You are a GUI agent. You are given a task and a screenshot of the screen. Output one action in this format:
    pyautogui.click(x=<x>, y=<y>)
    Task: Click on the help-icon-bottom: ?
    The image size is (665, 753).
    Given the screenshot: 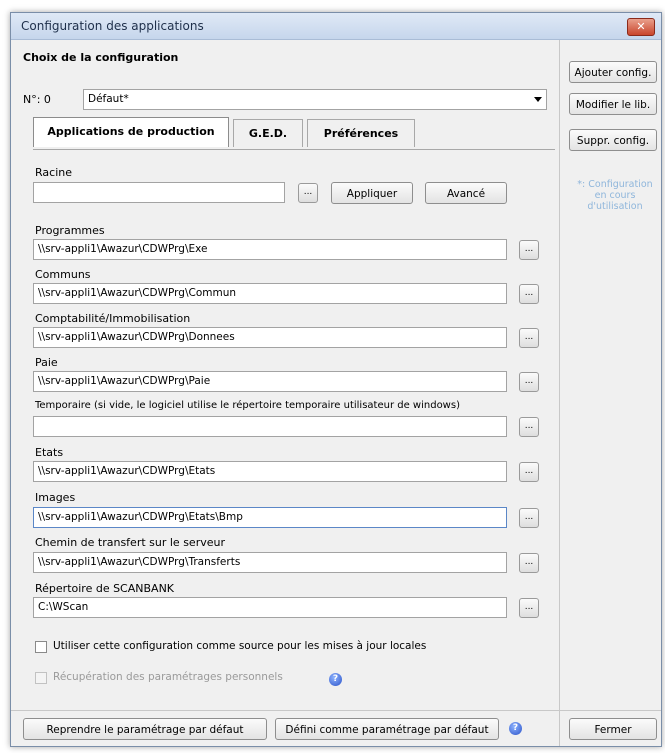 What is the action you would take?
    pyautogui.click(x=515, y=728)
    